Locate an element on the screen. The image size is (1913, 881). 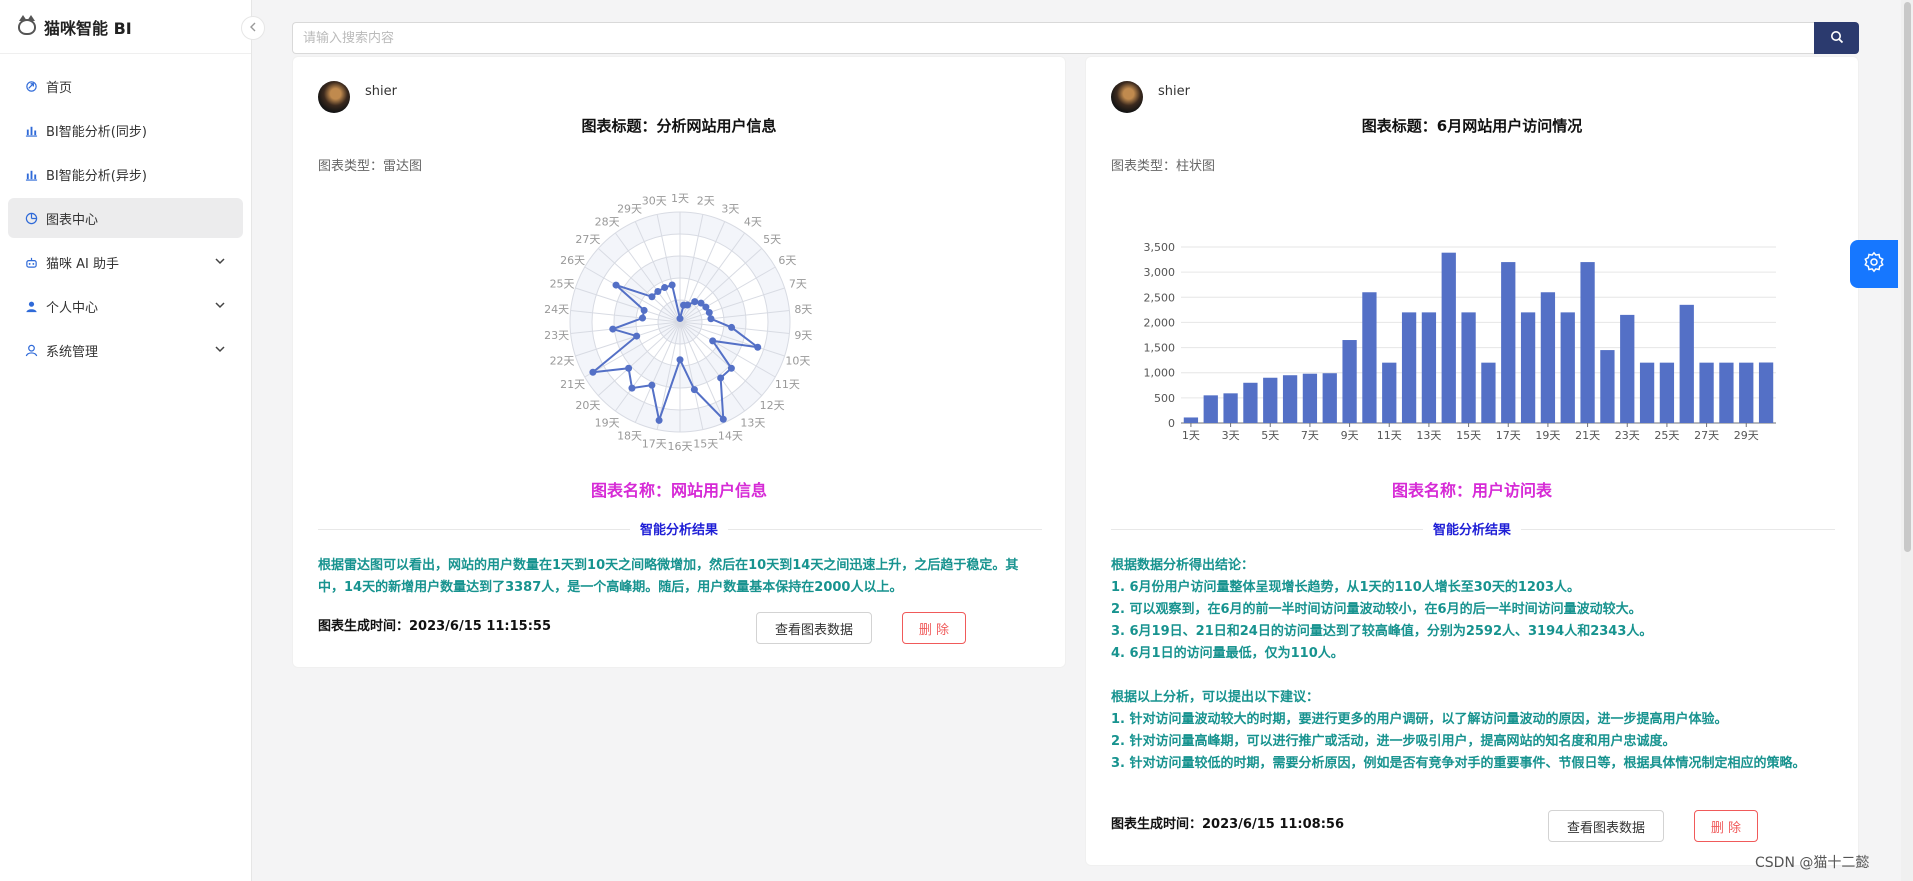
radar-axis-label: 25天 is located at coordinates (562, 284).